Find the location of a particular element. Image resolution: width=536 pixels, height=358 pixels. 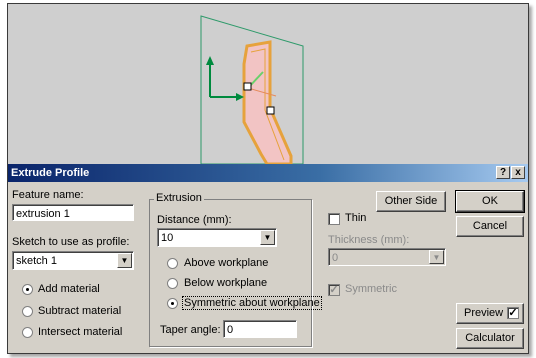

distance-value: 10 is located at coordinates (167, 238).